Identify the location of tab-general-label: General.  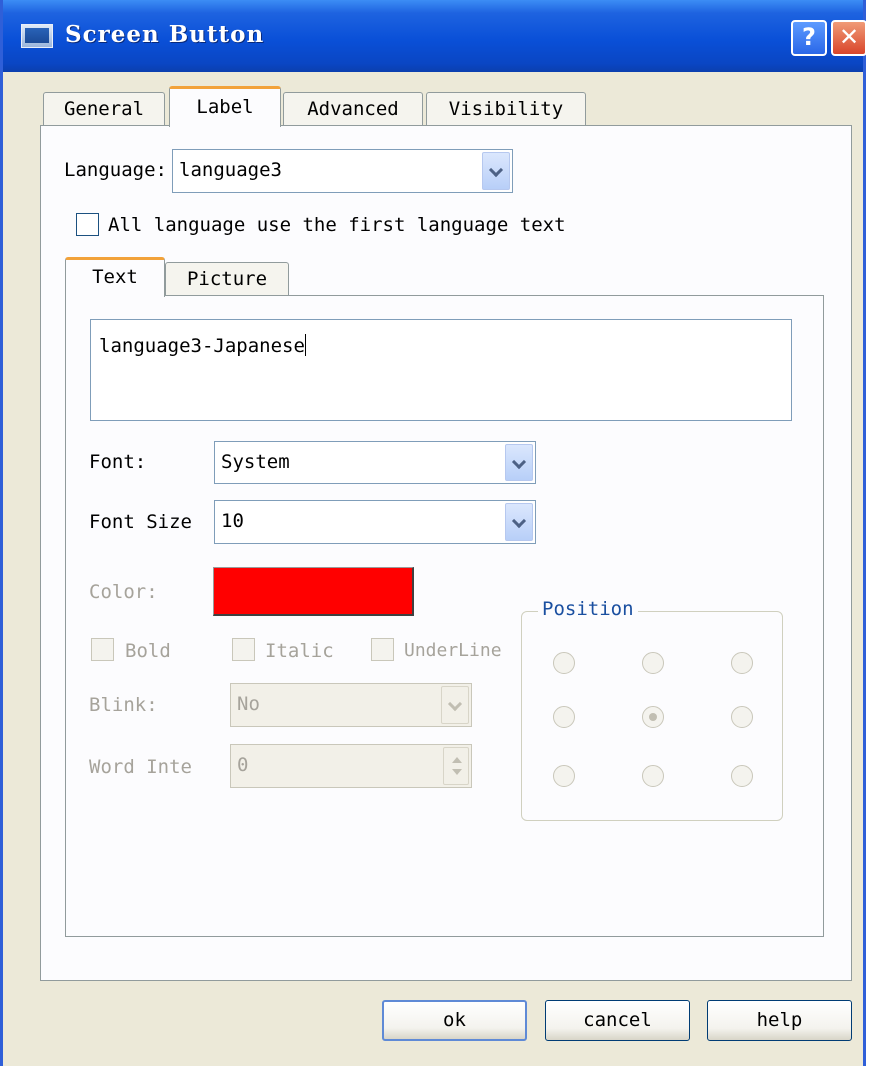
(104, 109).